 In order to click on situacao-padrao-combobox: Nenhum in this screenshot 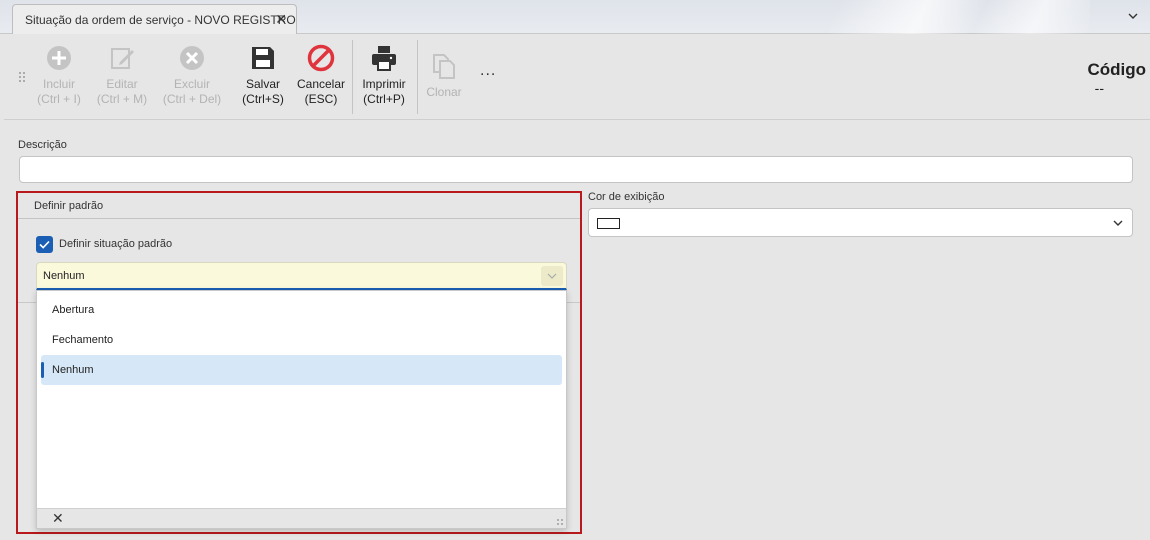, I will do `click(301, 276)`.